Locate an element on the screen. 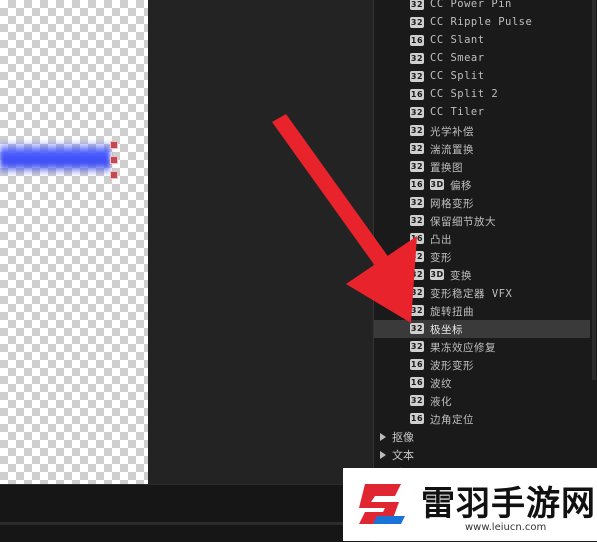 This screenshot has height=542, width=597. effect-item: 32 变形稳定器 VFX is located at coordinates (482, 293).